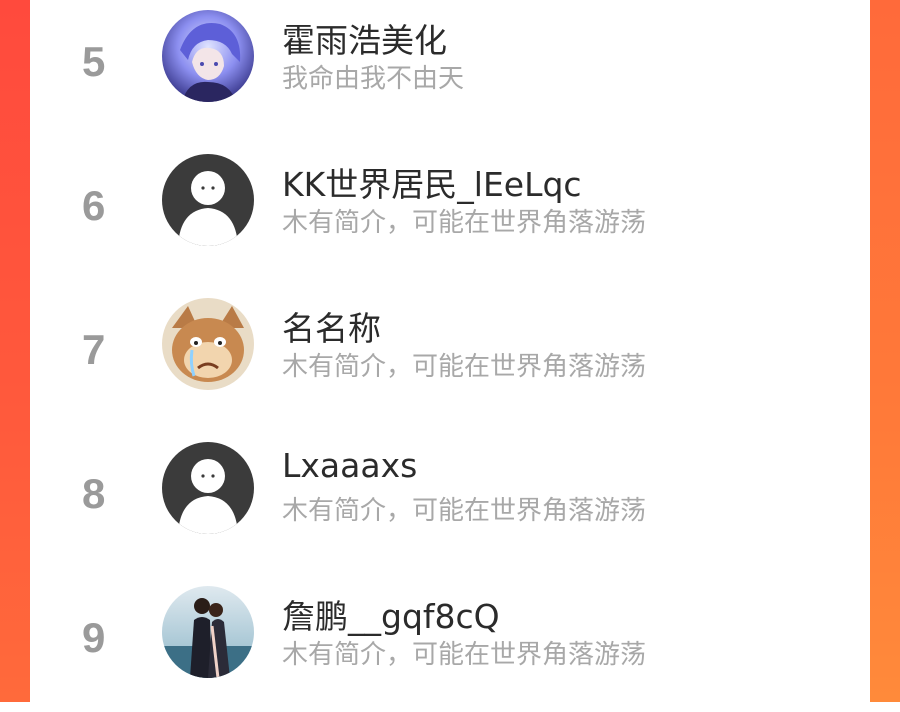  I want to click on user-name: KK世界居民_lEeLqc, so click(432, 184).